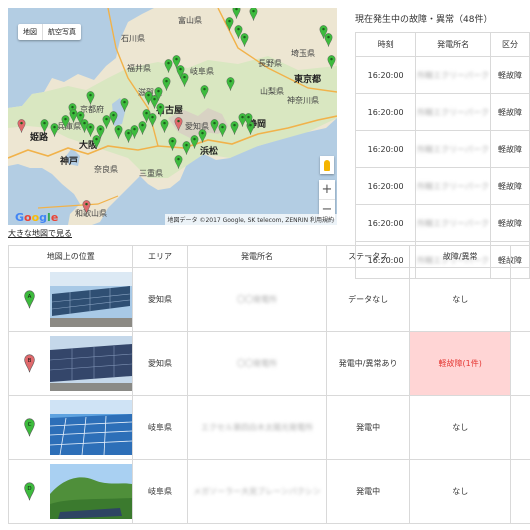  I want to click on map-marker-icon: C, so click(29, 427).